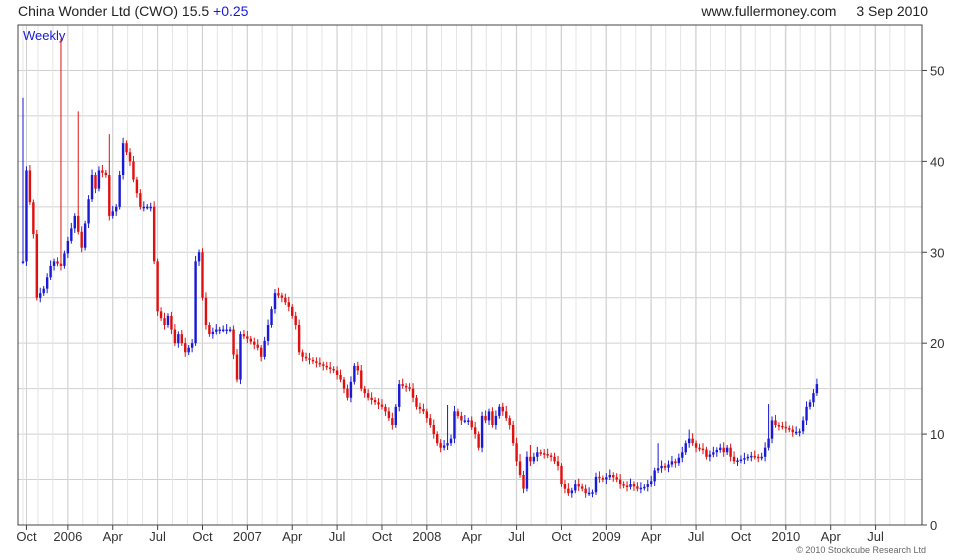 Image resolution: width=980 pixels, height=560 pixels. Describe the element at coordinates (785, 536) in the screenshot. I see `x-tick-label: 2010` at that location.